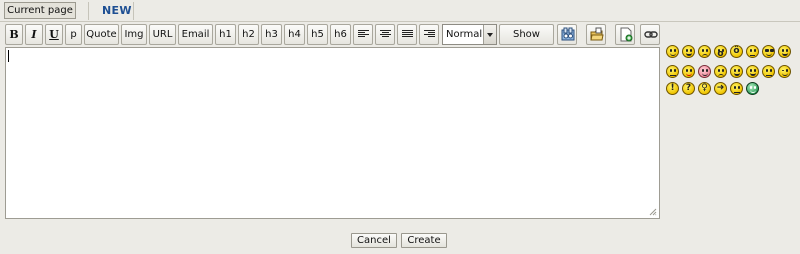  Describe the element at coordinates (271, 34) in the screenshot. I see `h3-button: h3` at that location.